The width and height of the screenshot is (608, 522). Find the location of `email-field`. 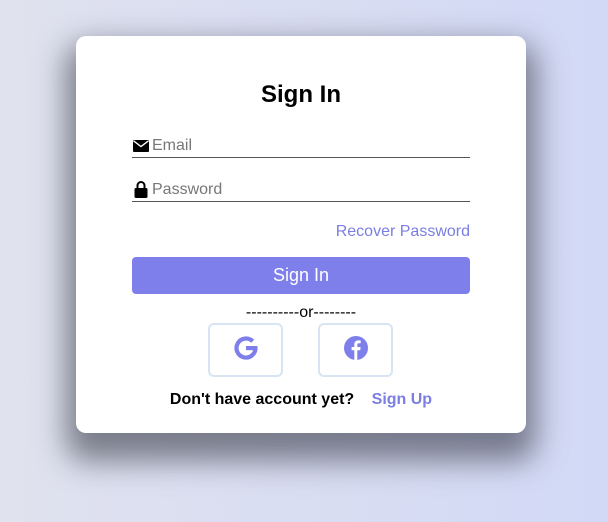

email-field is located at coordinates (302, 145).